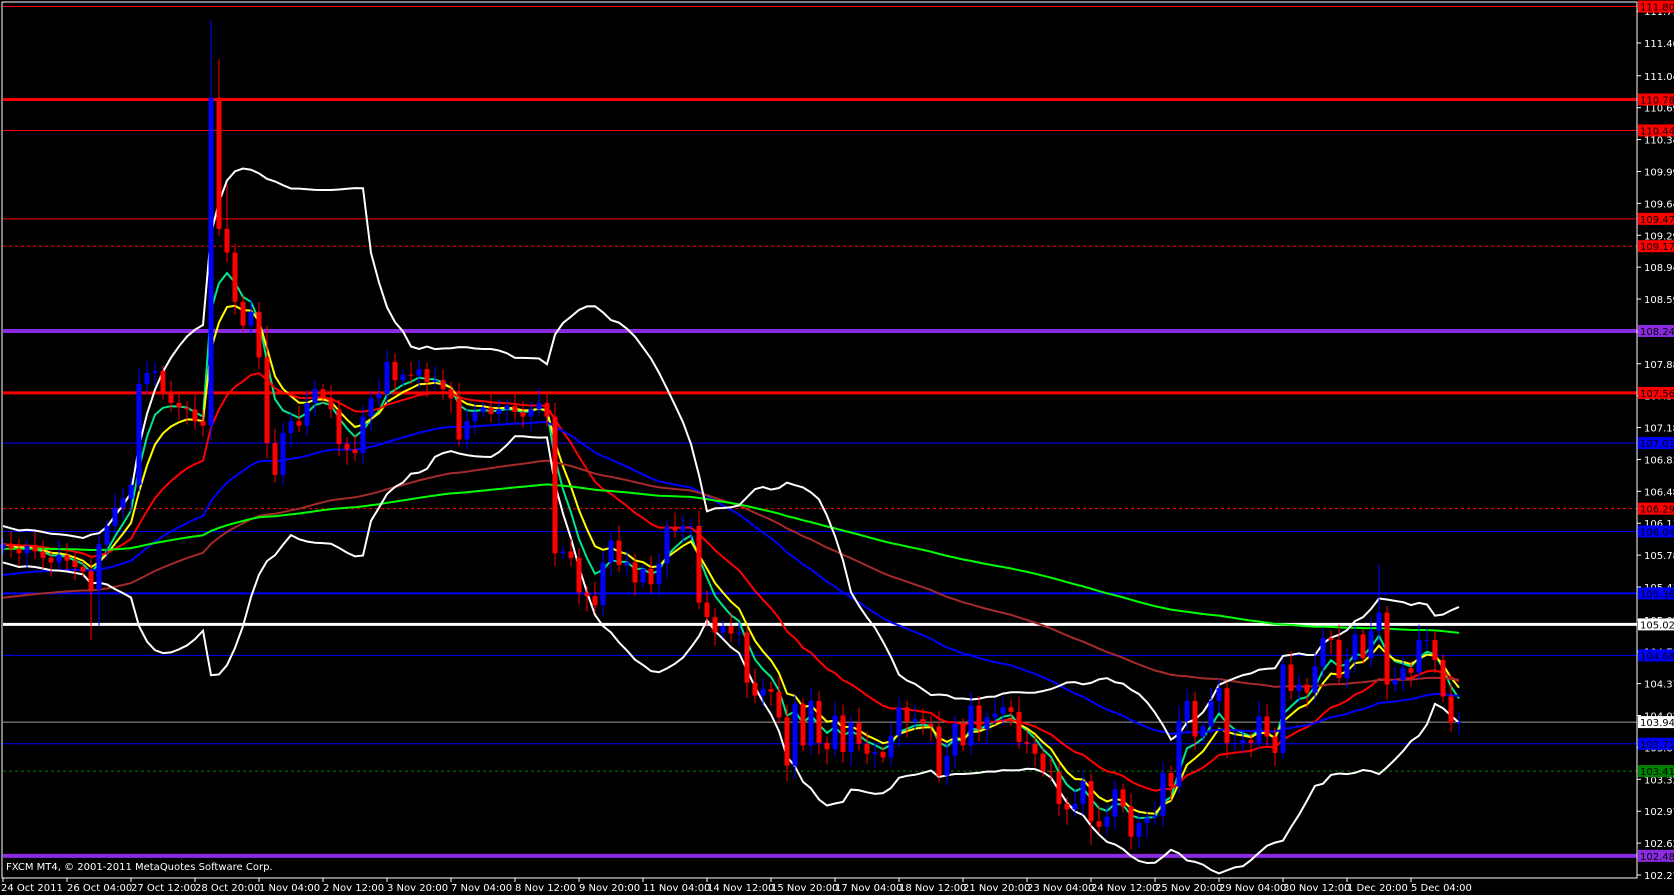  What do you see at coordinates (1657, 656) in the screenshot?
I see `price-level-label-text: 104.680` at bounding box center [1657, 656].